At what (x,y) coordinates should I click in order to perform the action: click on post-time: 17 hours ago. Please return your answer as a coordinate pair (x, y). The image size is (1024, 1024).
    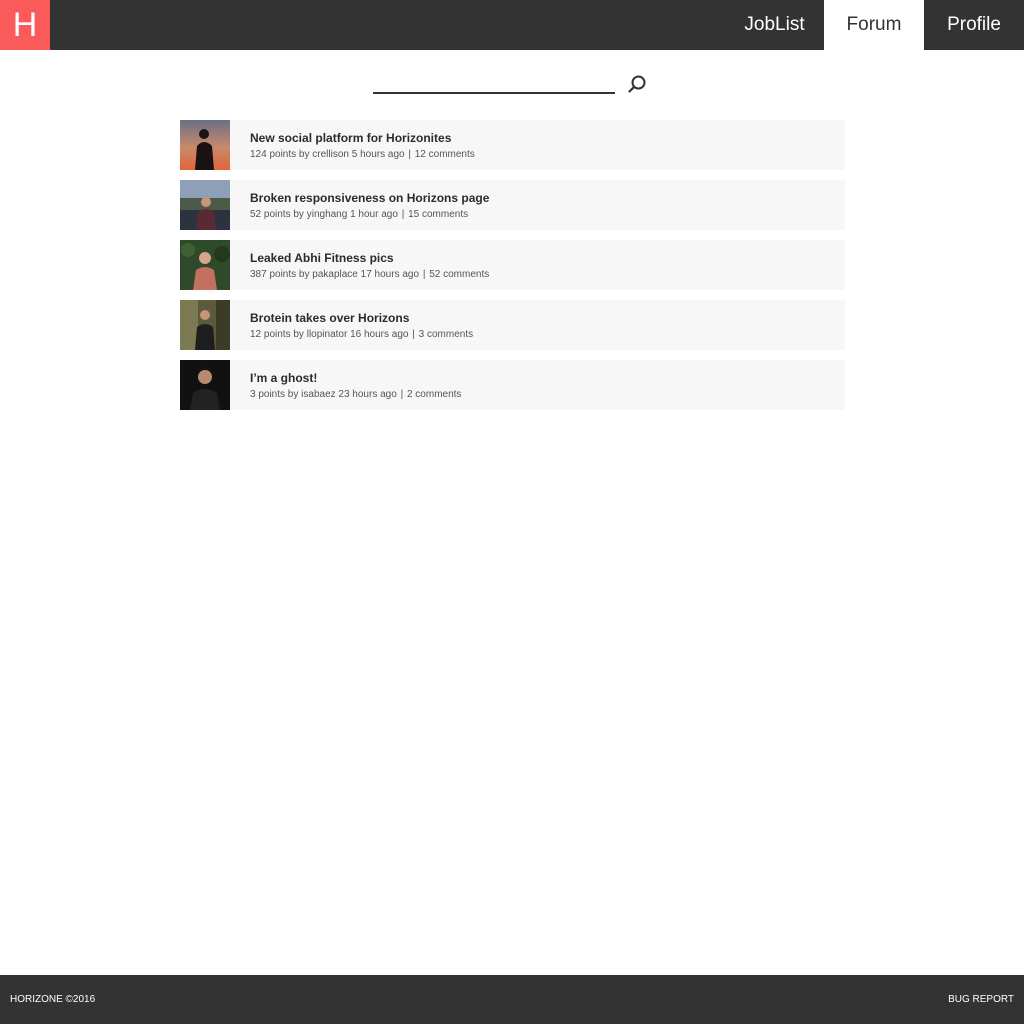
    Looking at the image, I should click on (390, 274).